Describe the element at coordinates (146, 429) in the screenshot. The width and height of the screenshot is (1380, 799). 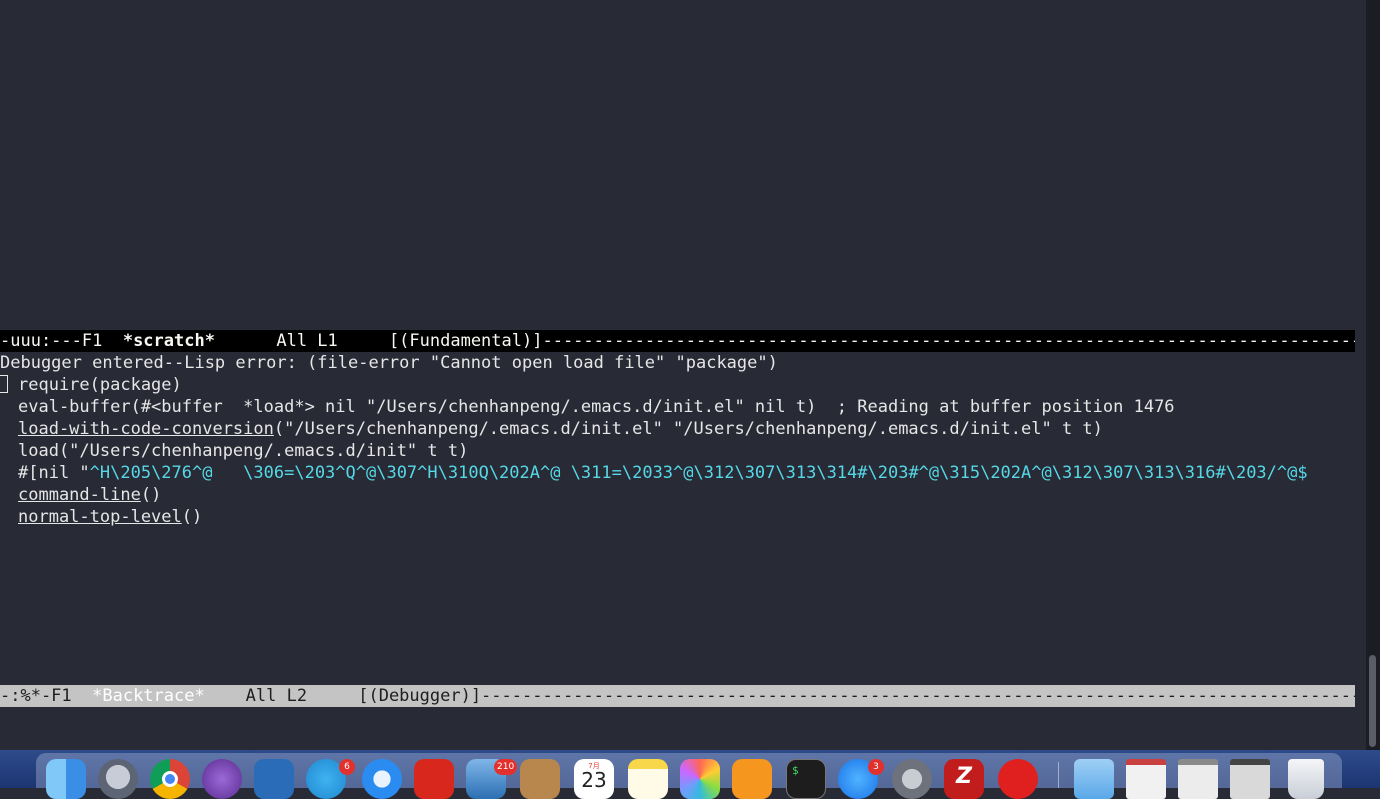
I see `load-with-code-conversion-link: load-with-code-conversion` at that location.